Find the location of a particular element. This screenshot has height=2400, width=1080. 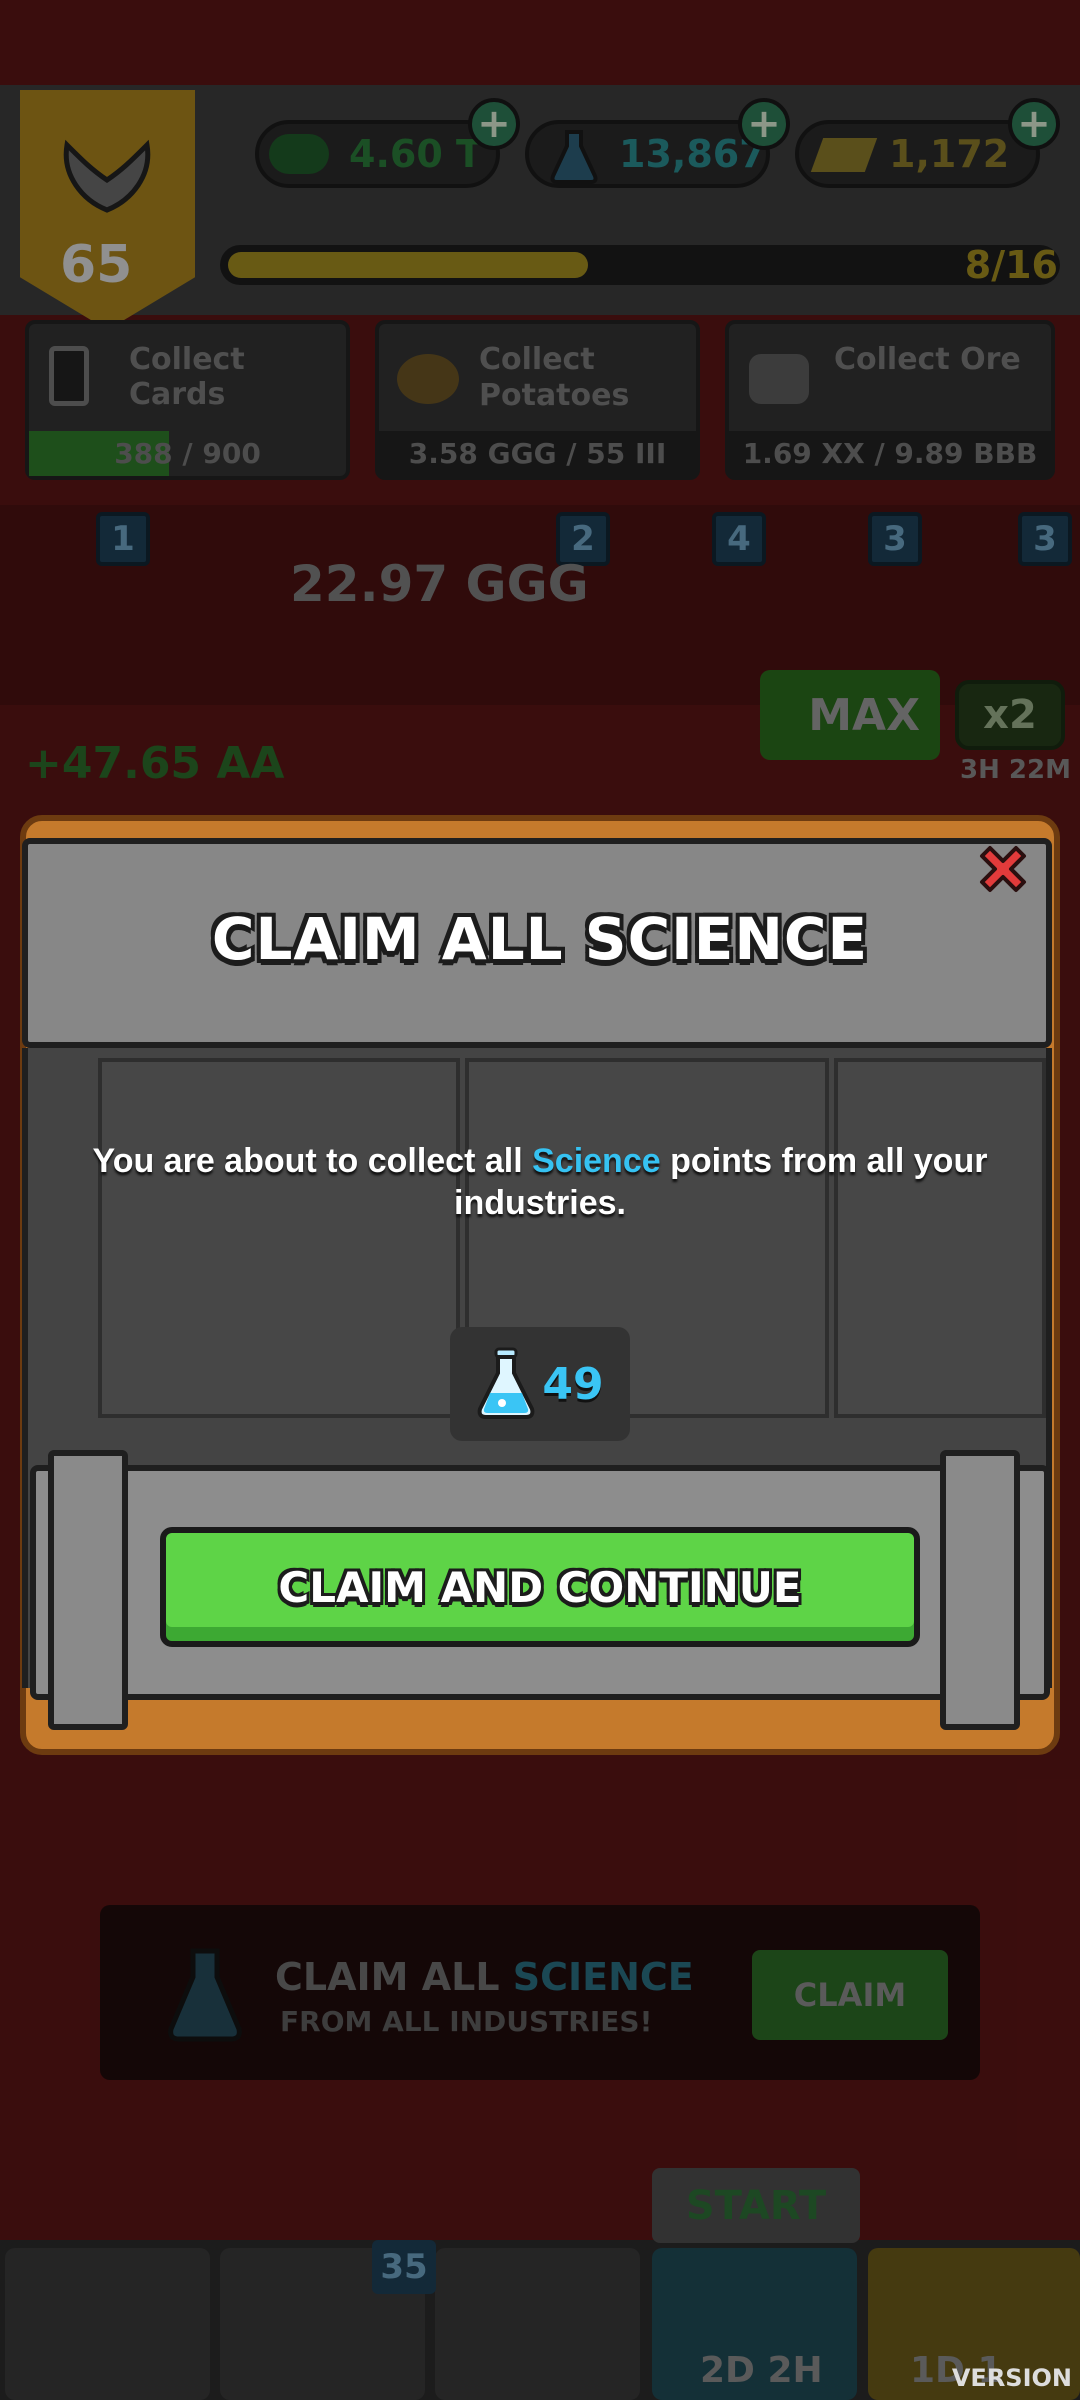

claim-and-continue-button: CLAIM AND CONTINUE is located at coordinates (540, 1587).